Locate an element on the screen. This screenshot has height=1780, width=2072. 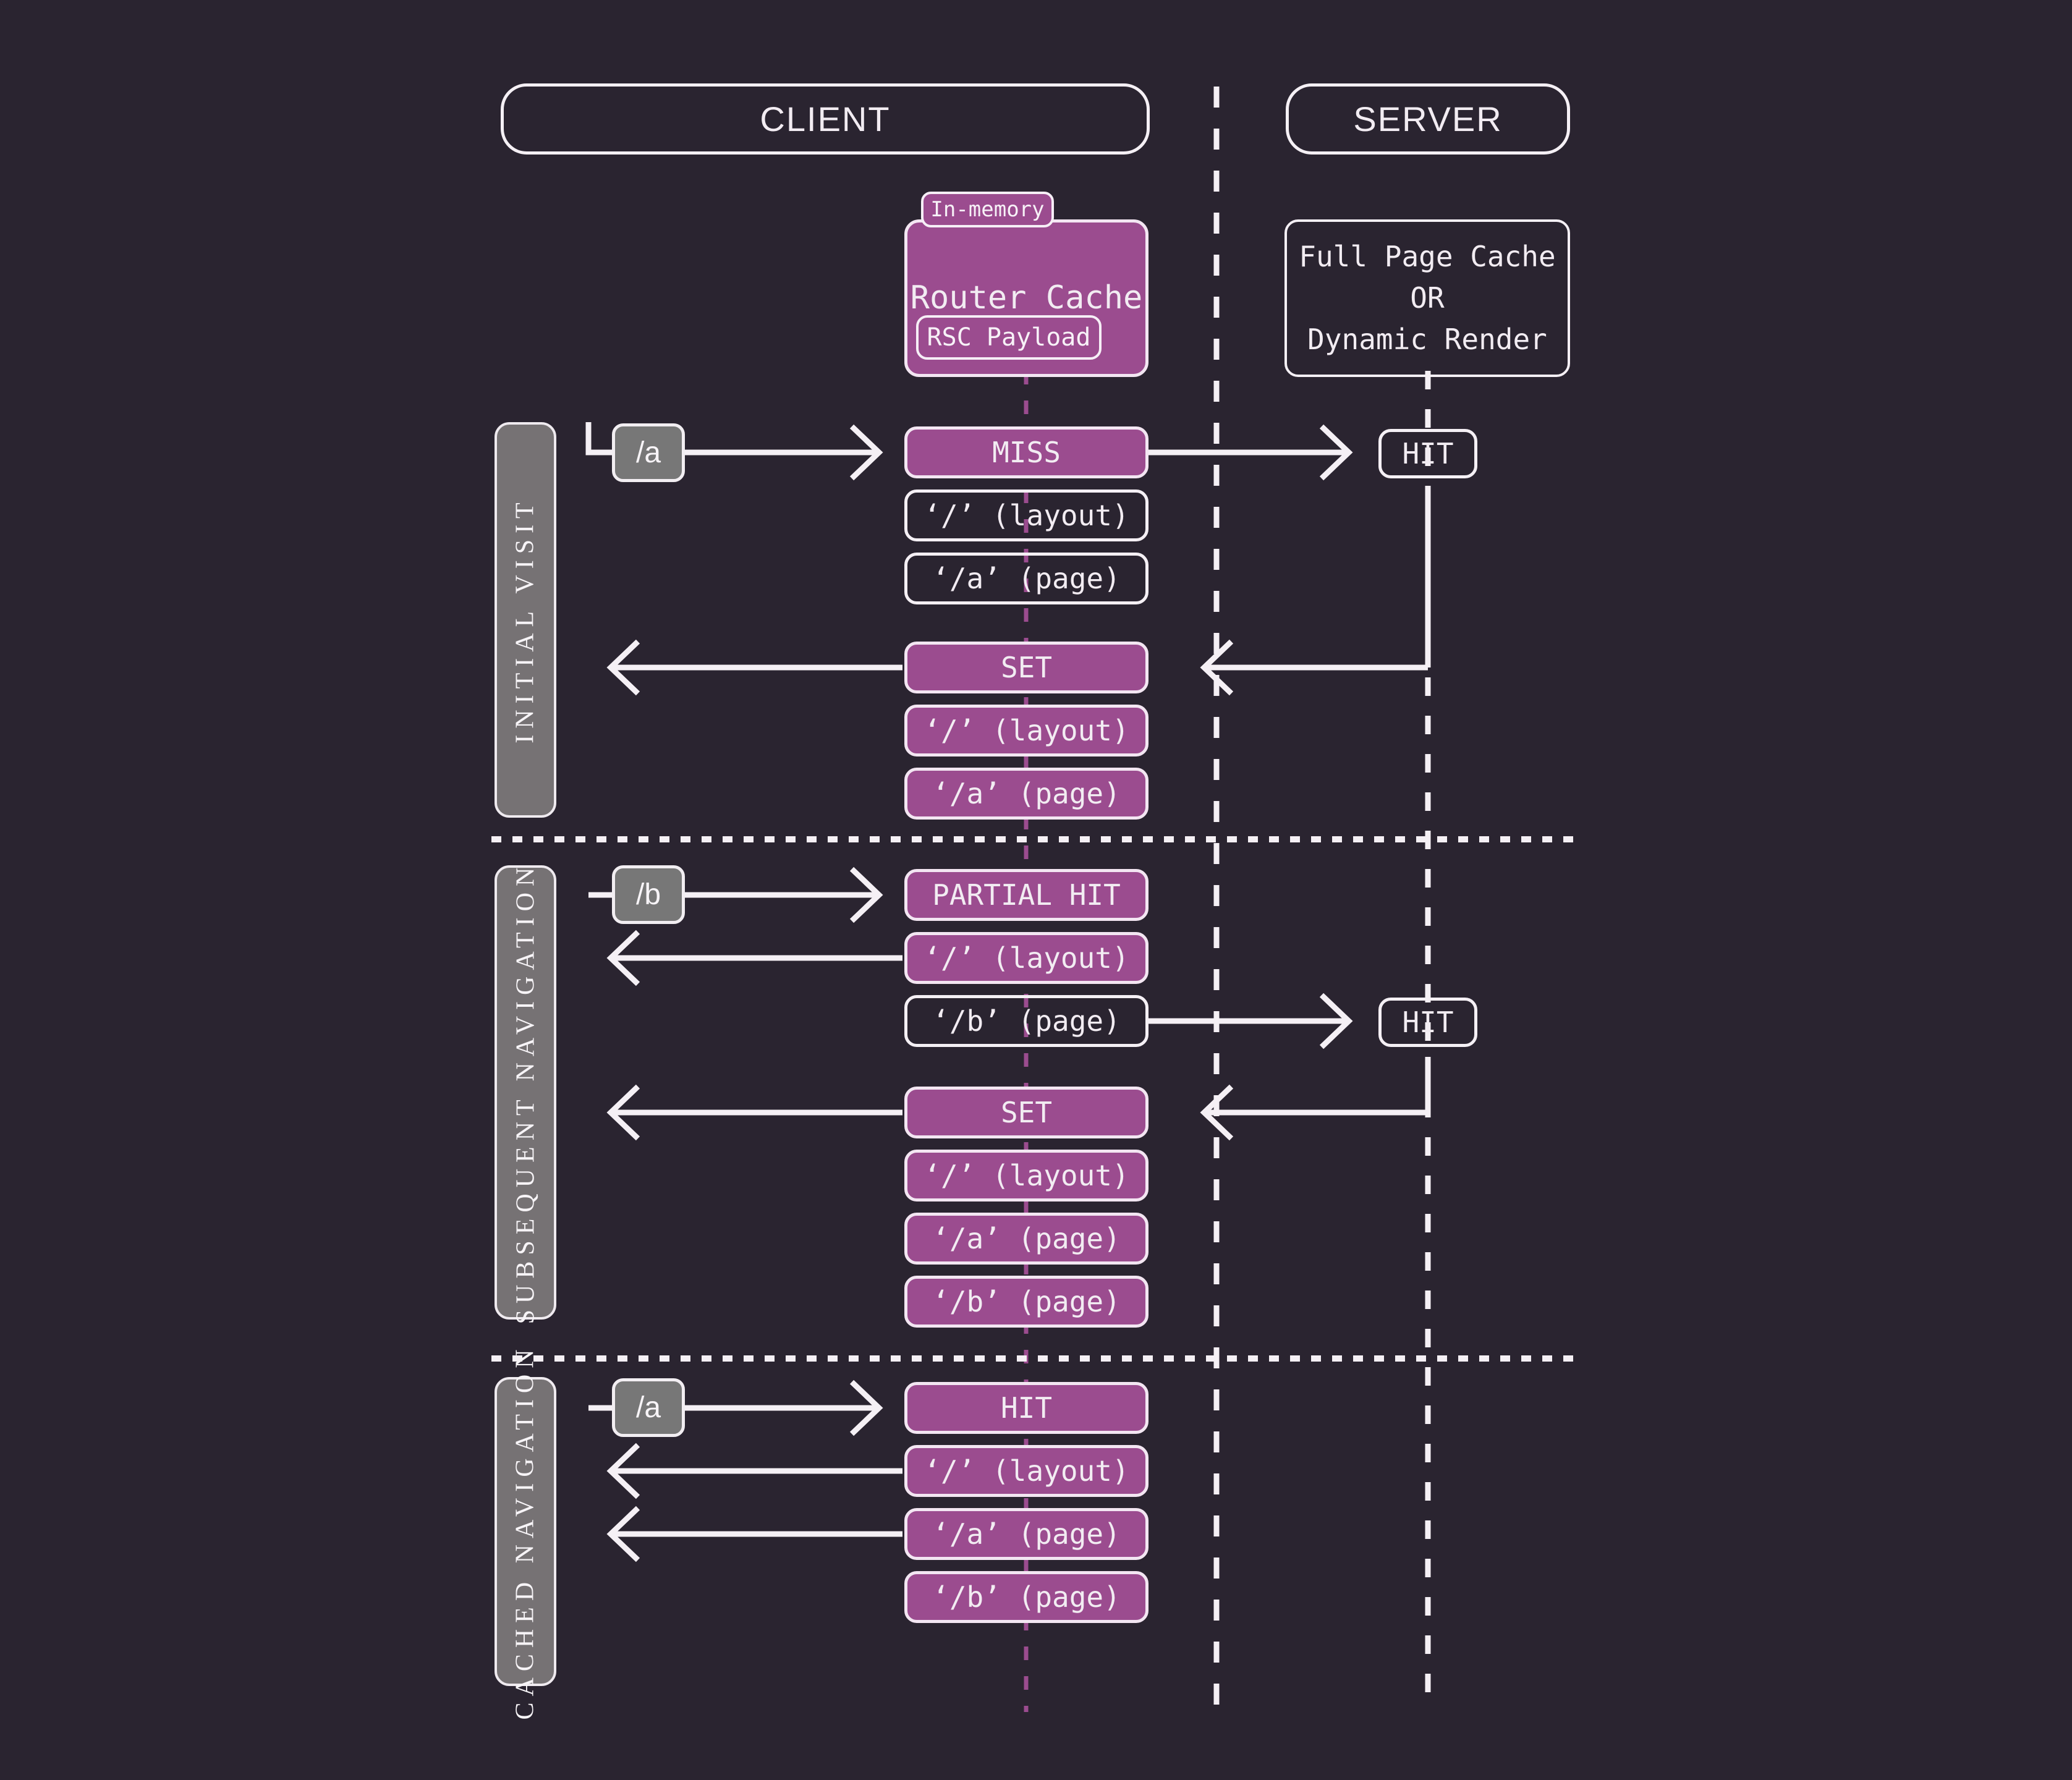
router-cache-rsc-payload-chip: RSC Payload is located at coordinates (1009, 337).